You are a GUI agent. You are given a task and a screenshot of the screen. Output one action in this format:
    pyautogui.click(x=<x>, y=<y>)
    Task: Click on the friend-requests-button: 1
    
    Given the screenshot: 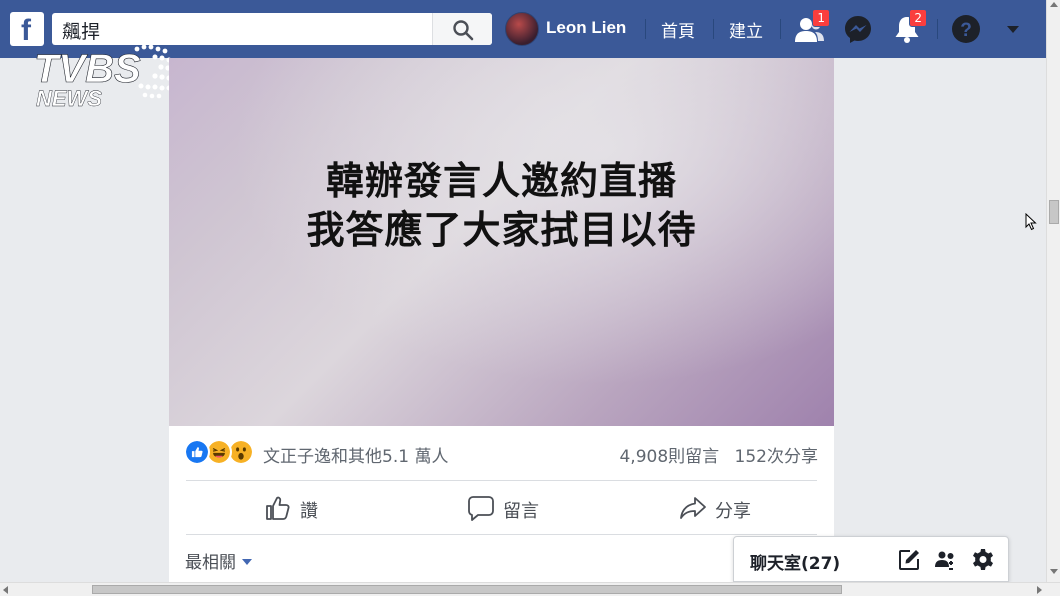 What is the action you would take?
    pyautogui.click(x=812, y=27)
    